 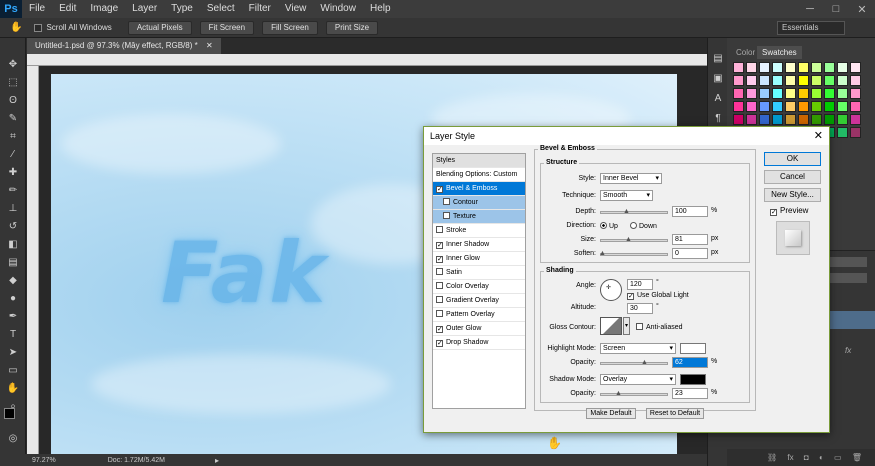 I want to click on paragraph-panel-icon: ¶, so click(x=718, y=119).